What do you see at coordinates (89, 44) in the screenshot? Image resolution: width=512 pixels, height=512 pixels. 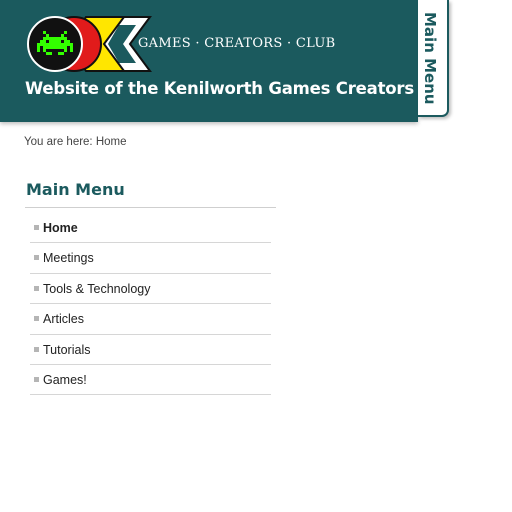 I see `gcc-logo-icon` at bounding box center [89, 44].